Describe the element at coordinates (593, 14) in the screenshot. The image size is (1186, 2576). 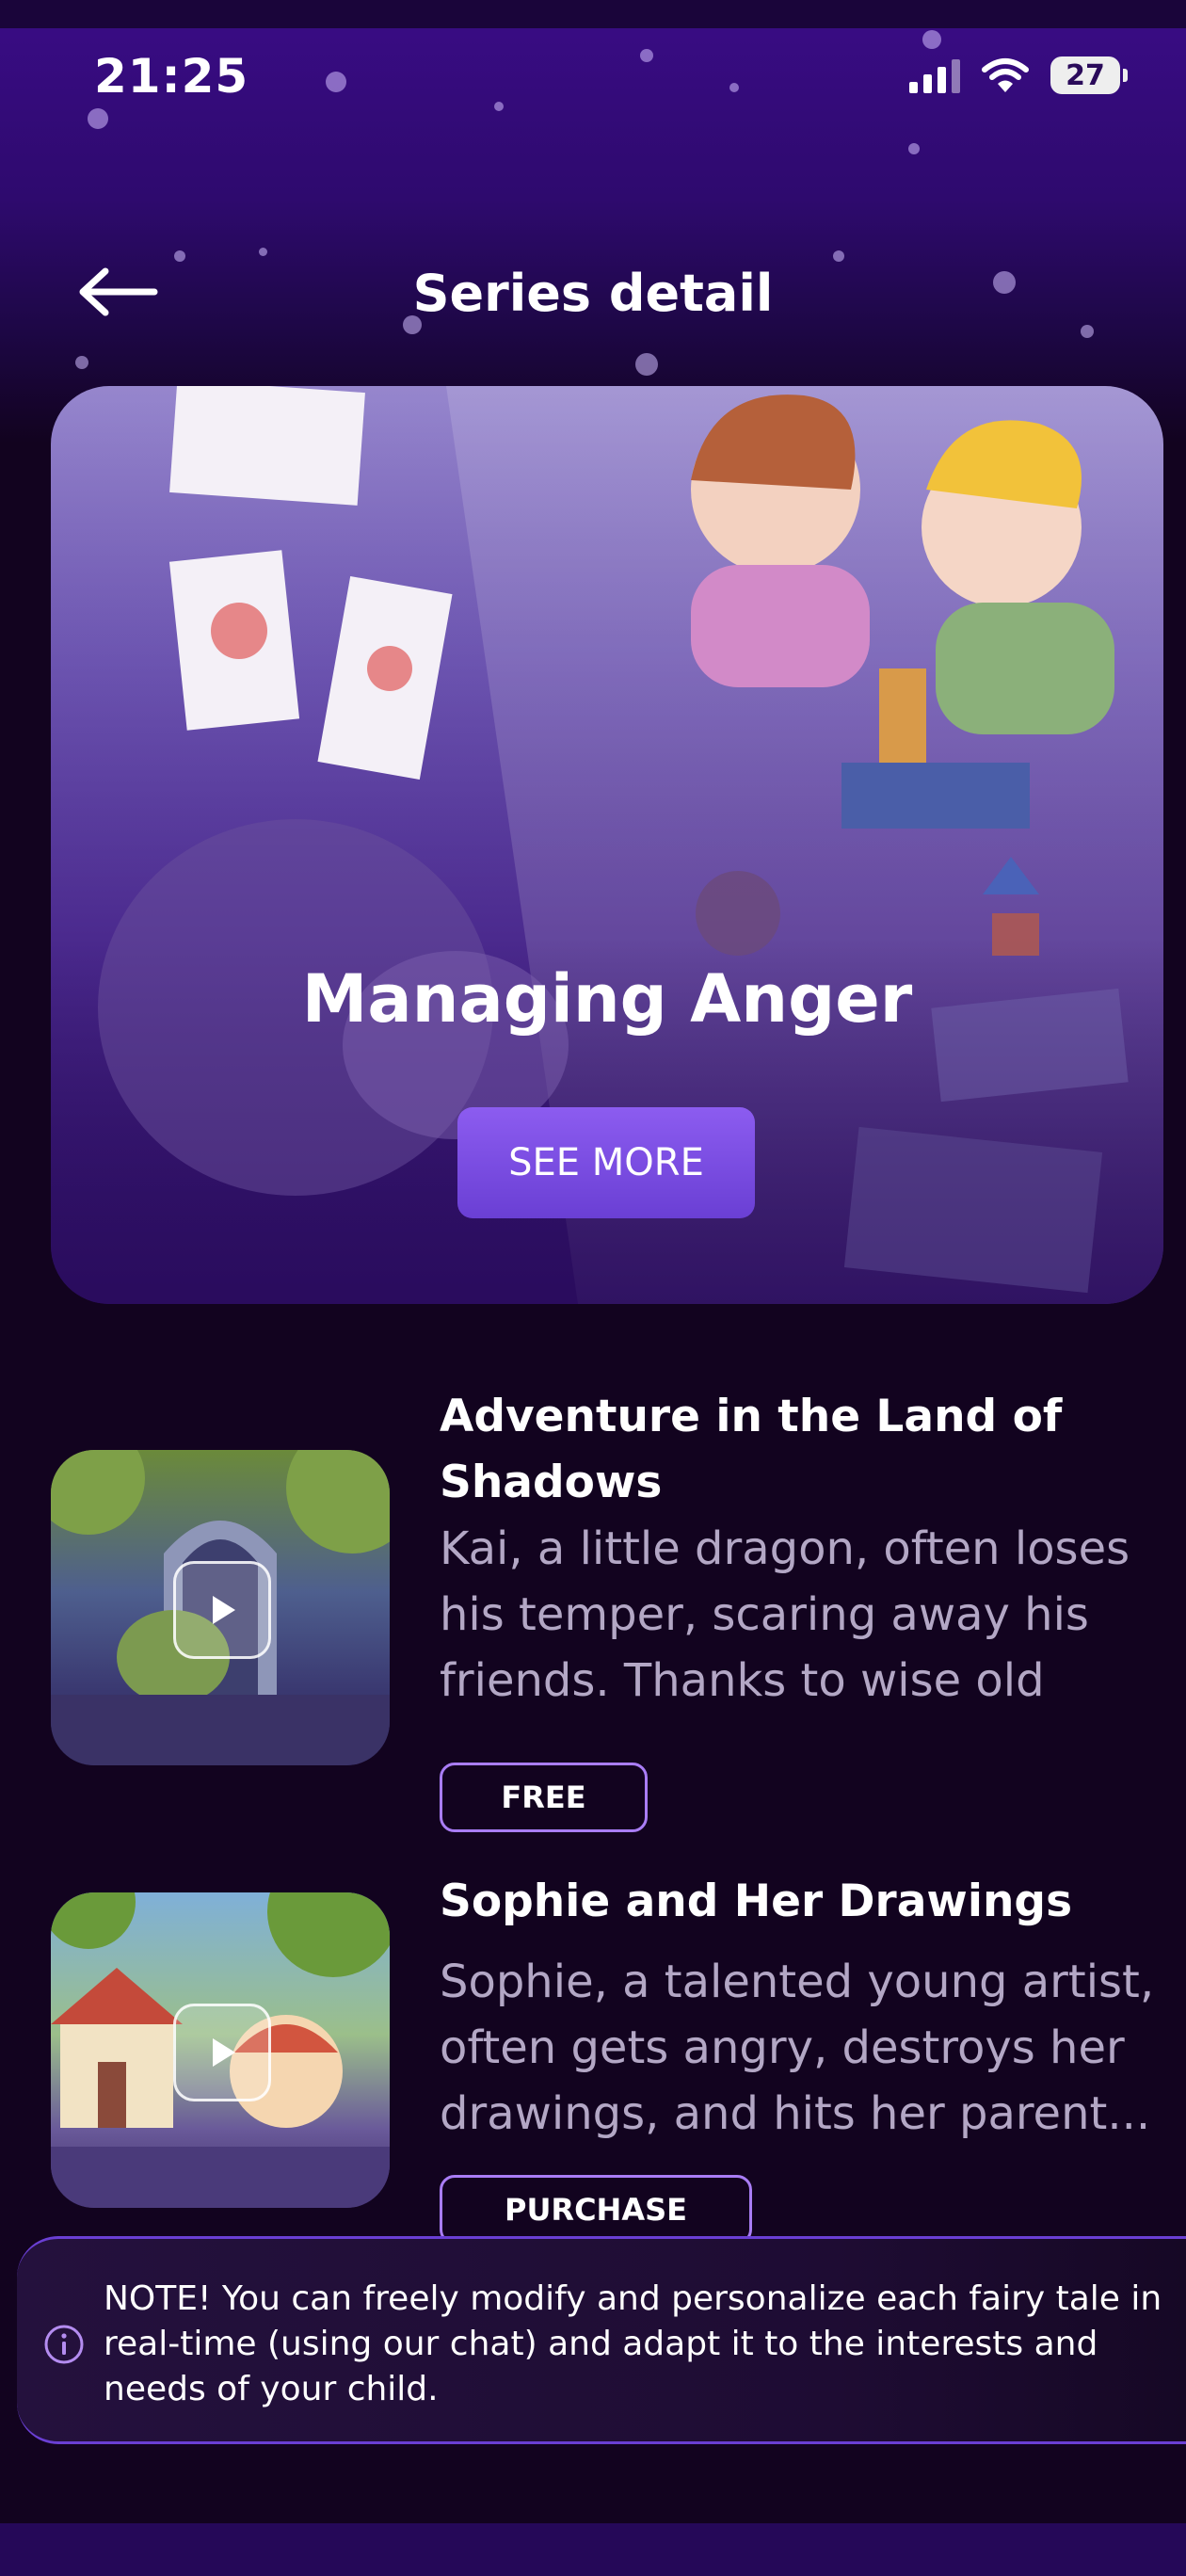
I see `top-strip` at that location.